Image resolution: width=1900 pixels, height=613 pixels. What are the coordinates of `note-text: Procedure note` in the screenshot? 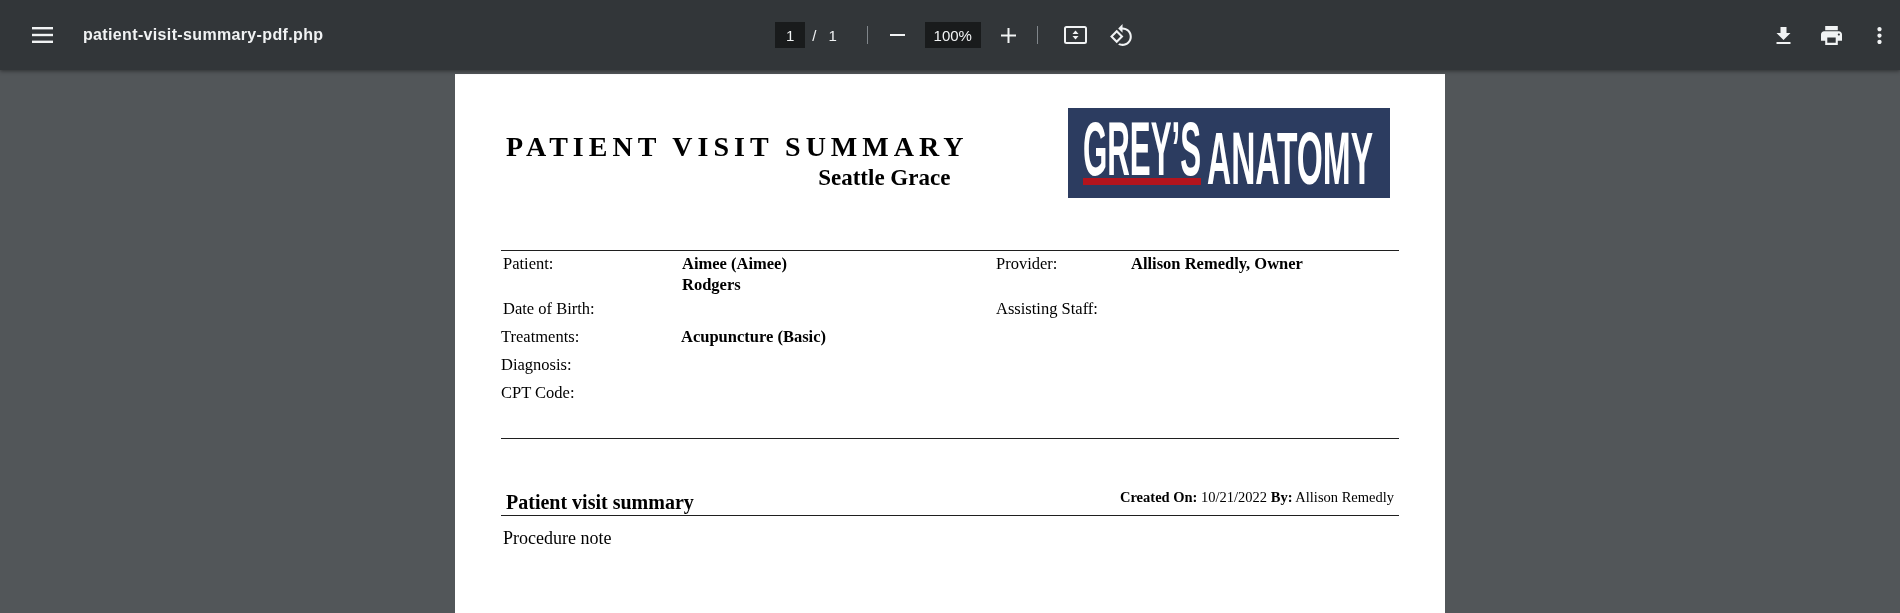 It's located at (557, 538).